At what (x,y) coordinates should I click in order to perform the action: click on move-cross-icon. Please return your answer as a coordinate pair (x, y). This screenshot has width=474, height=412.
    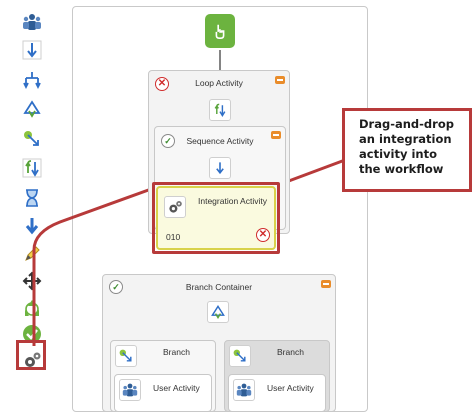
    Looking at the image, I should click on (32, 281).